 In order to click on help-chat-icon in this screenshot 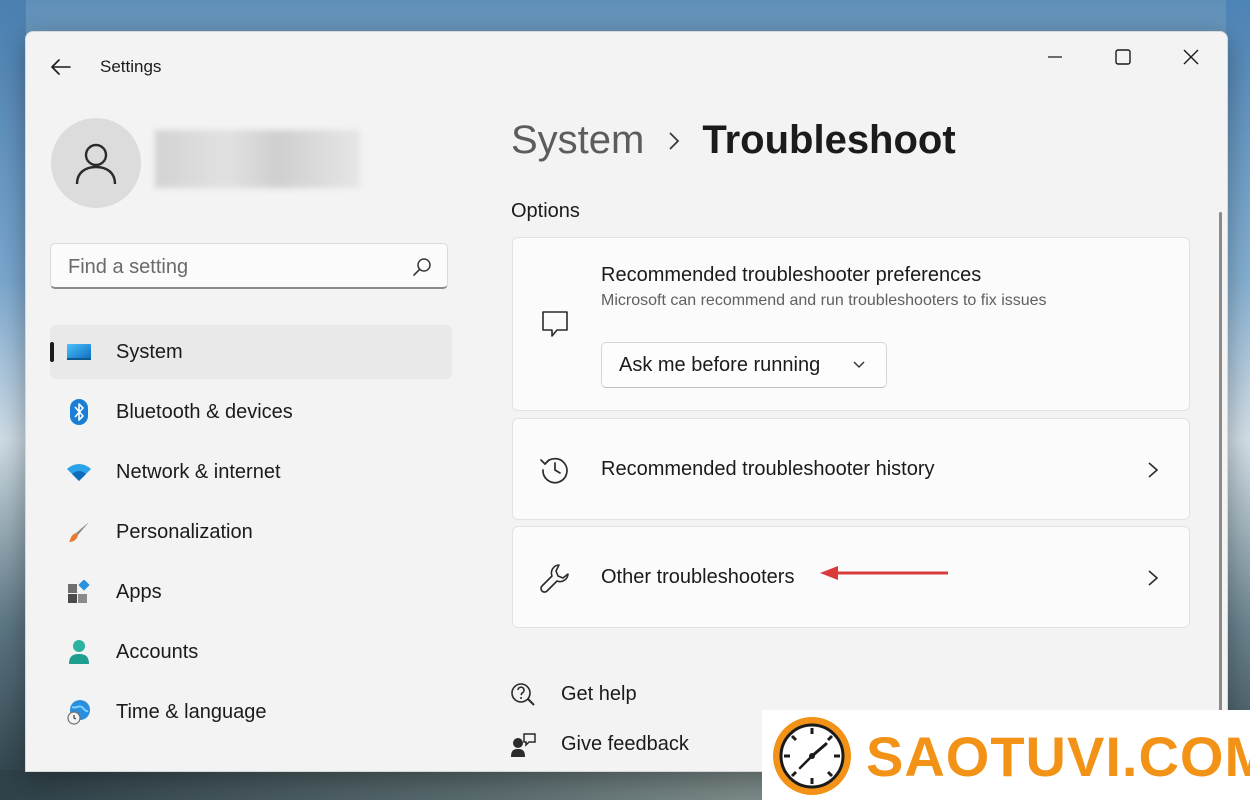, I will do `click(523, 695)`.